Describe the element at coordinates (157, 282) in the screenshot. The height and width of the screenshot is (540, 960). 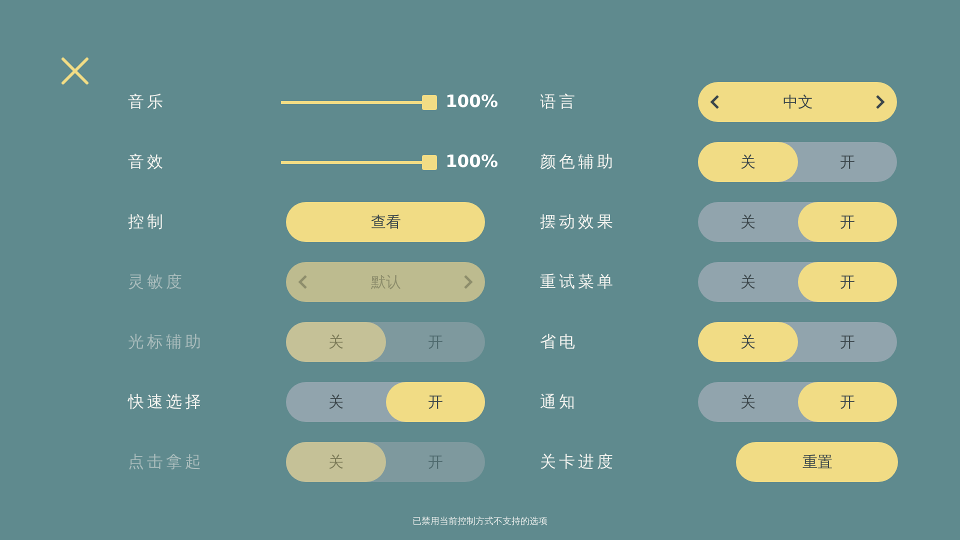
I see `setting-label: 灵敏度` at that location.